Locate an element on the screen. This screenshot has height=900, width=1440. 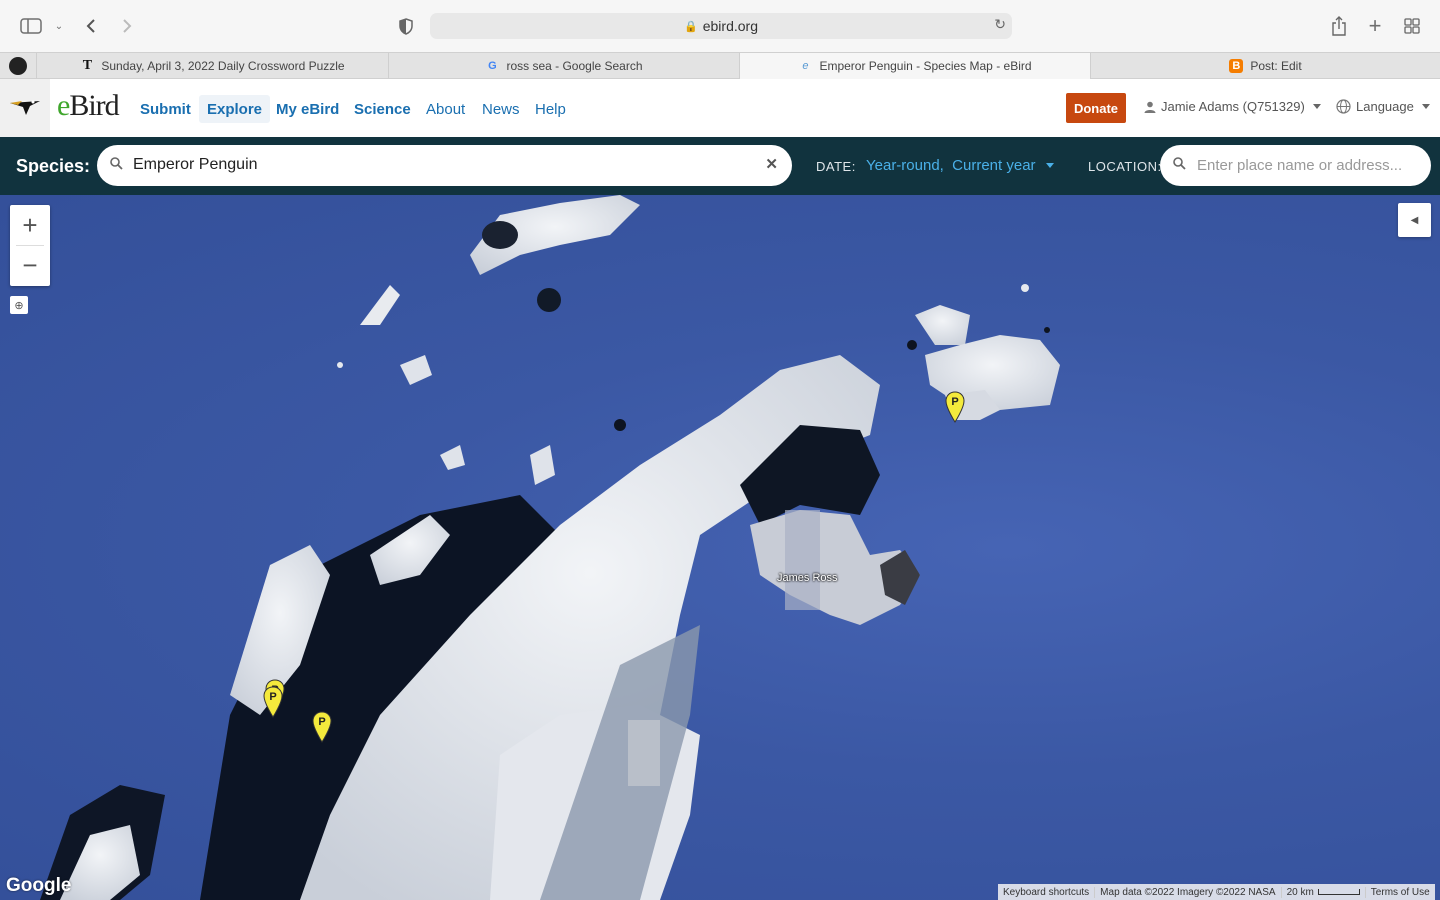
lock-icon: 🔒 is located at coordinates (691, 26).